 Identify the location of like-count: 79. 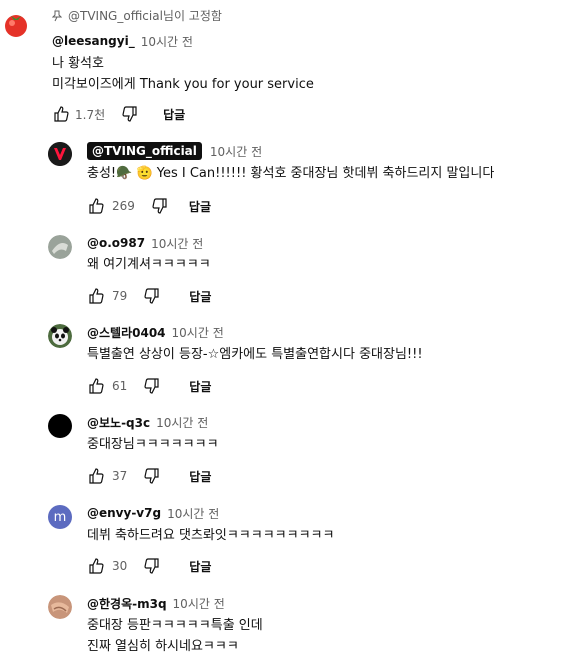
(120, 296).